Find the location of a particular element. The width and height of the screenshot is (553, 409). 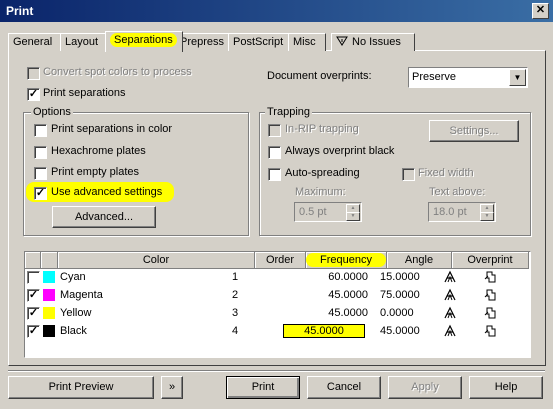

doc-overprints-value: Preserve is located at coordinates (434, 77).